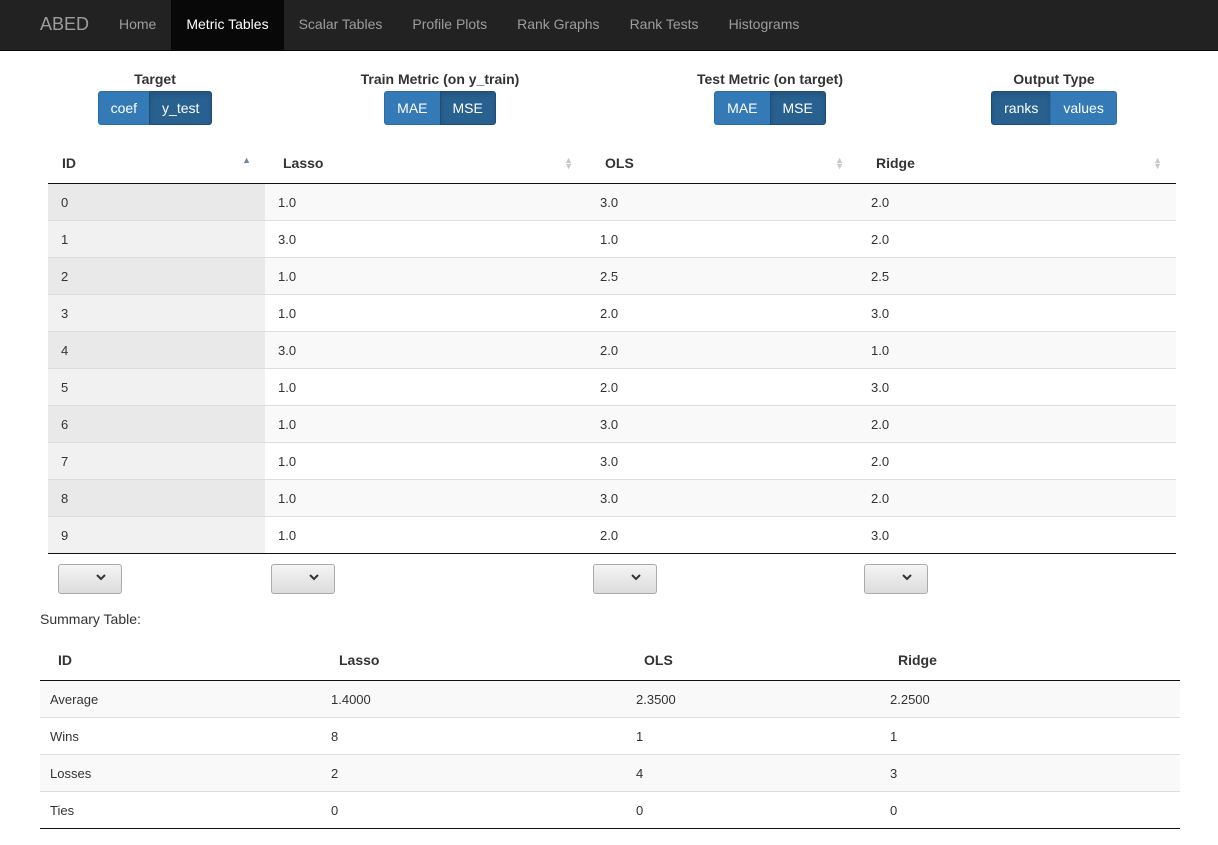 Image resolution: width=1218 pixels, height=845 pixels. What do you see at coordinates (722, 239) in the screenshot?
I see `cell-ols: 1.0` at bounding box center [722, 239].